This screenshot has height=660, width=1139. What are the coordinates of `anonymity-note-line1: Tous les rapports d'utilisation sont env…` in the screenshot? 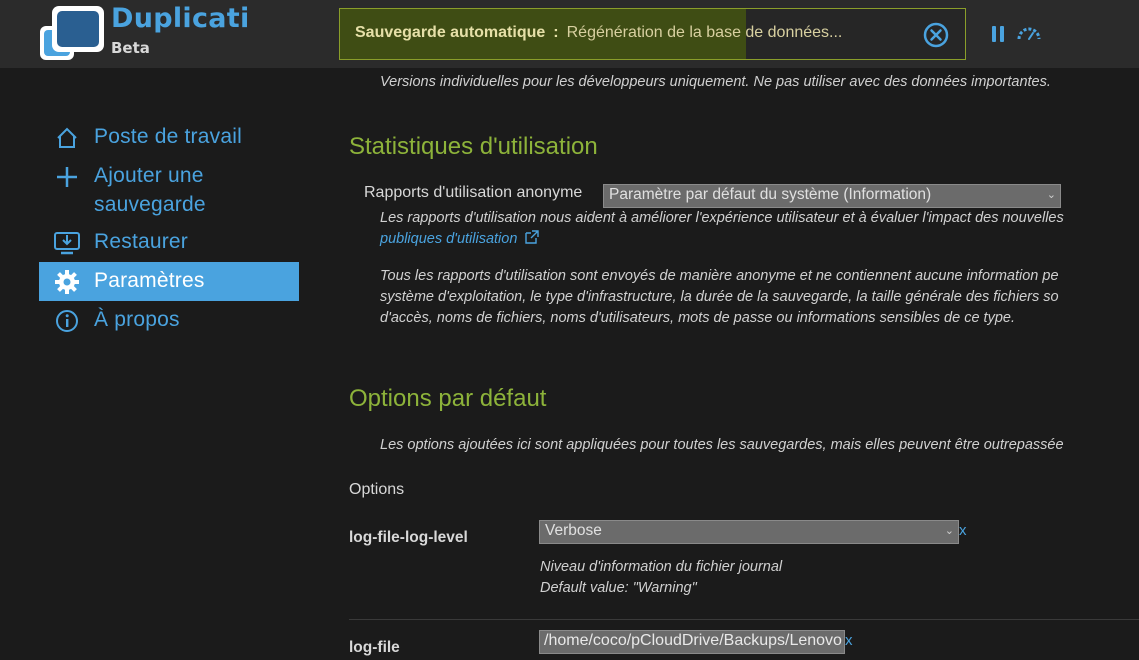 It's located at (719, 276).